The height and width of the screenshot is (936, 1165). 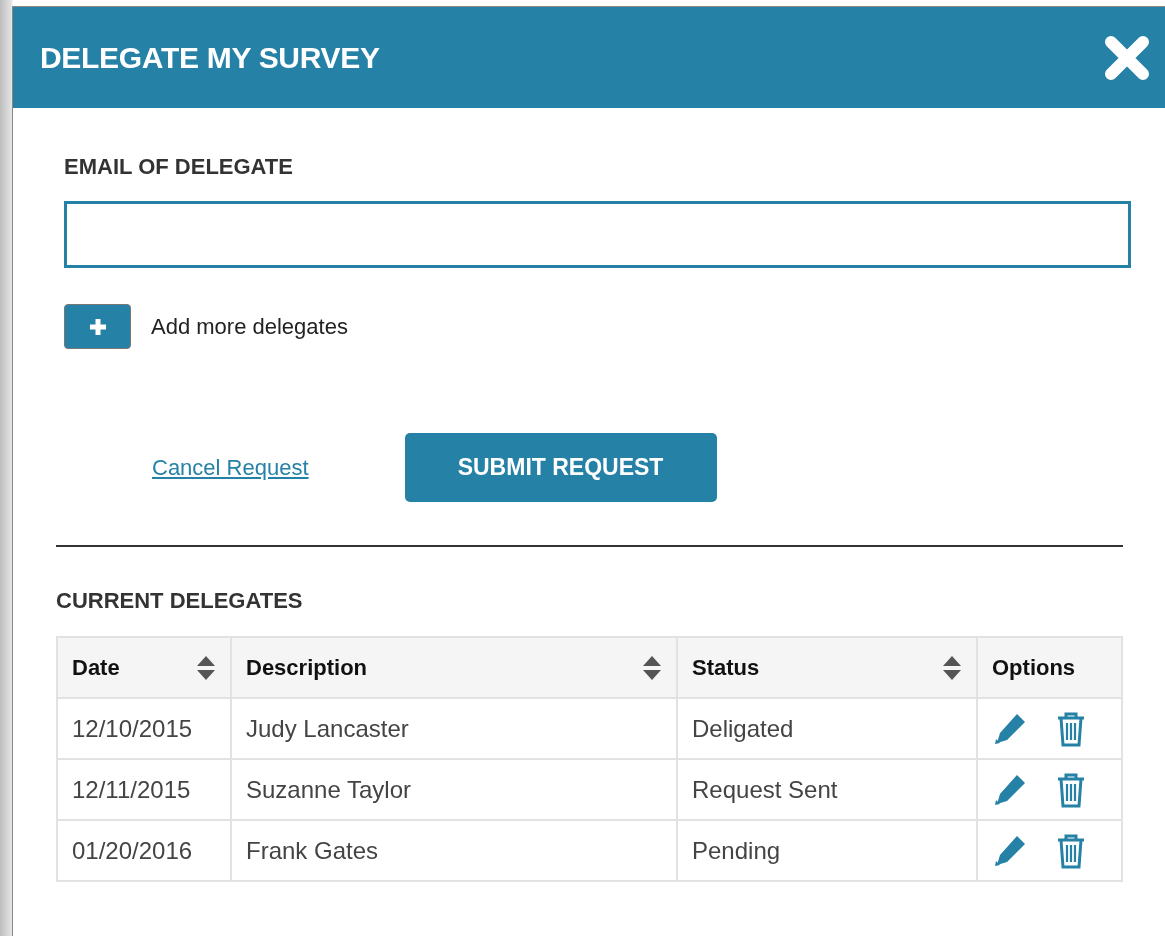 I want to click on column-header: Description, so click(x=307, y=667).